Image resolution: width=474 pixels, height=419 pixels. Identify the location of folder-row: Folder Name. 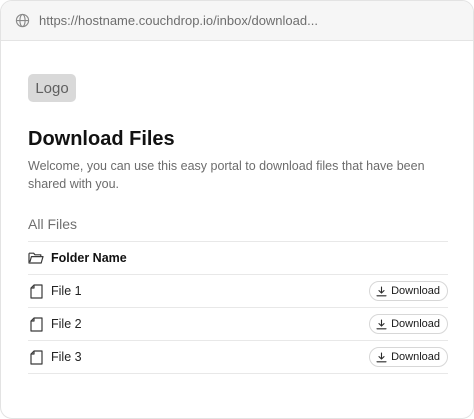
(238, 258).